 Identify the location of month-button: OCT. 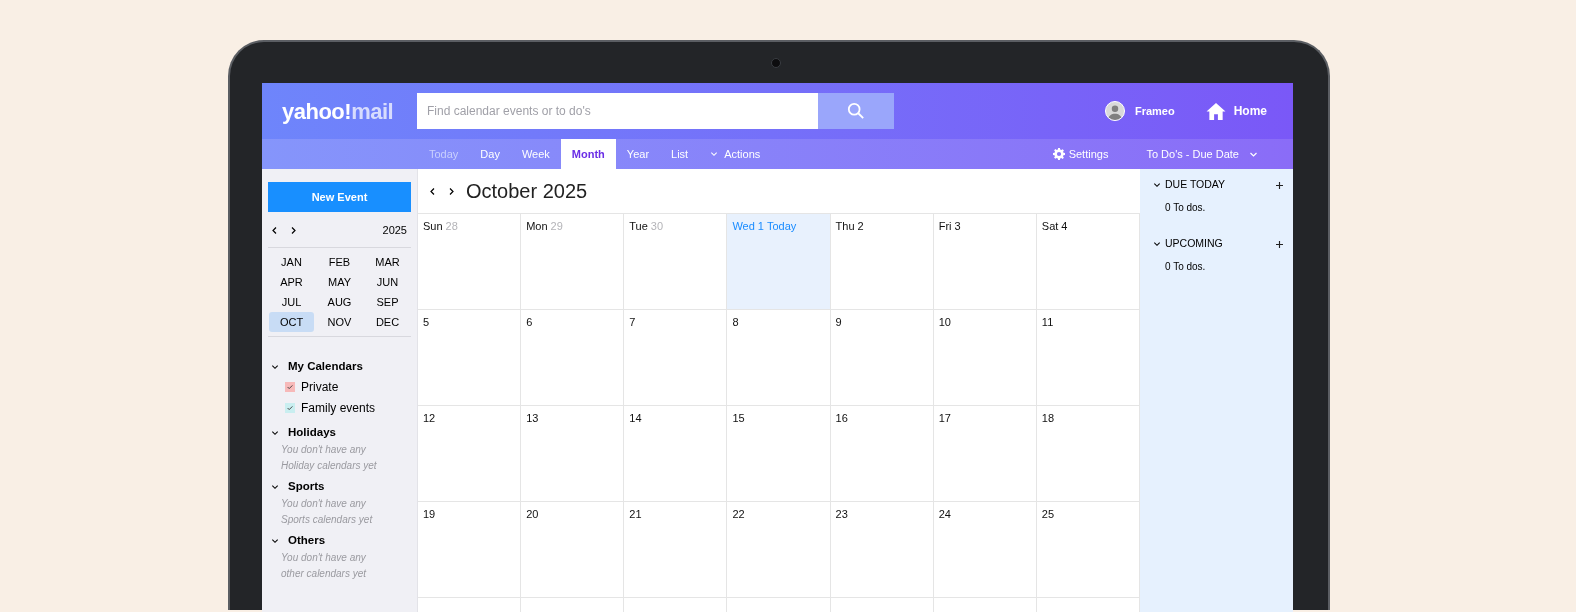
(291, 322).